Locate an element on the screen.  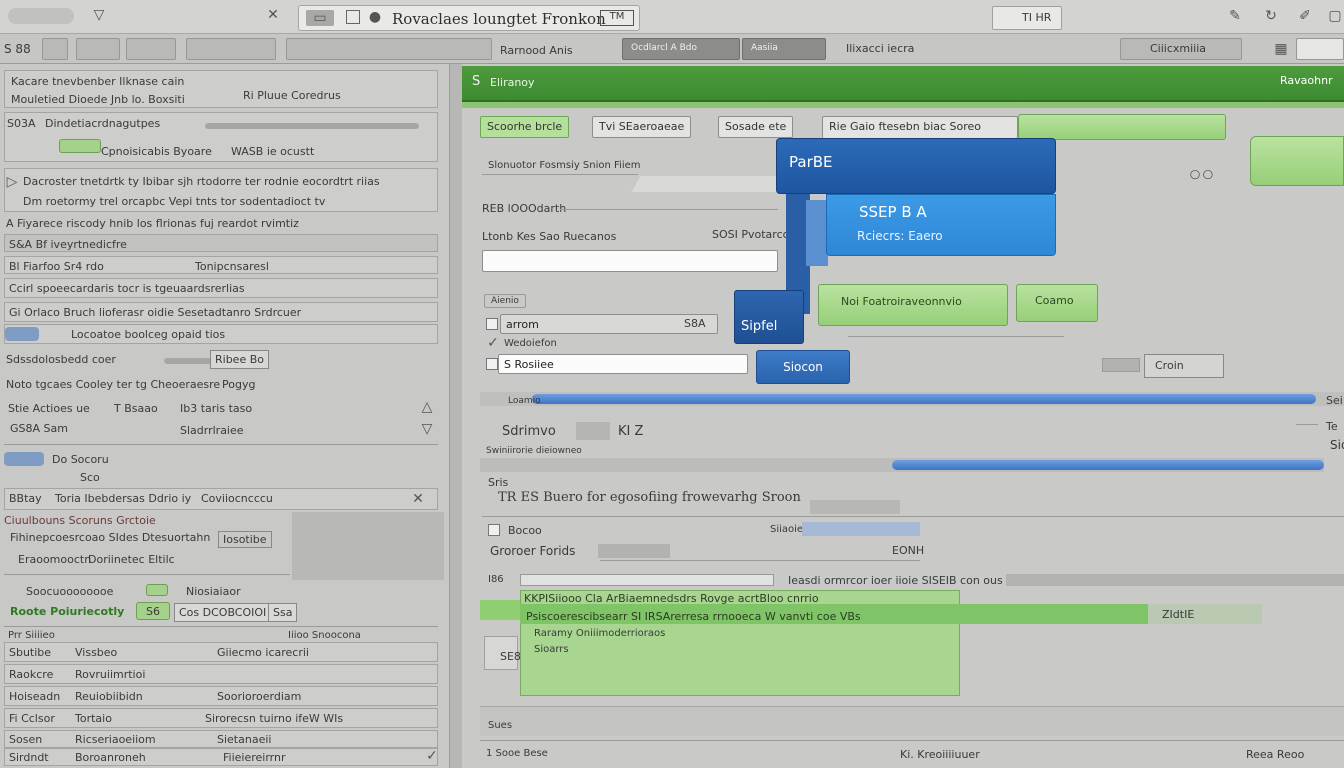
check-icon: ✓ is located at coordinates (493, 343).